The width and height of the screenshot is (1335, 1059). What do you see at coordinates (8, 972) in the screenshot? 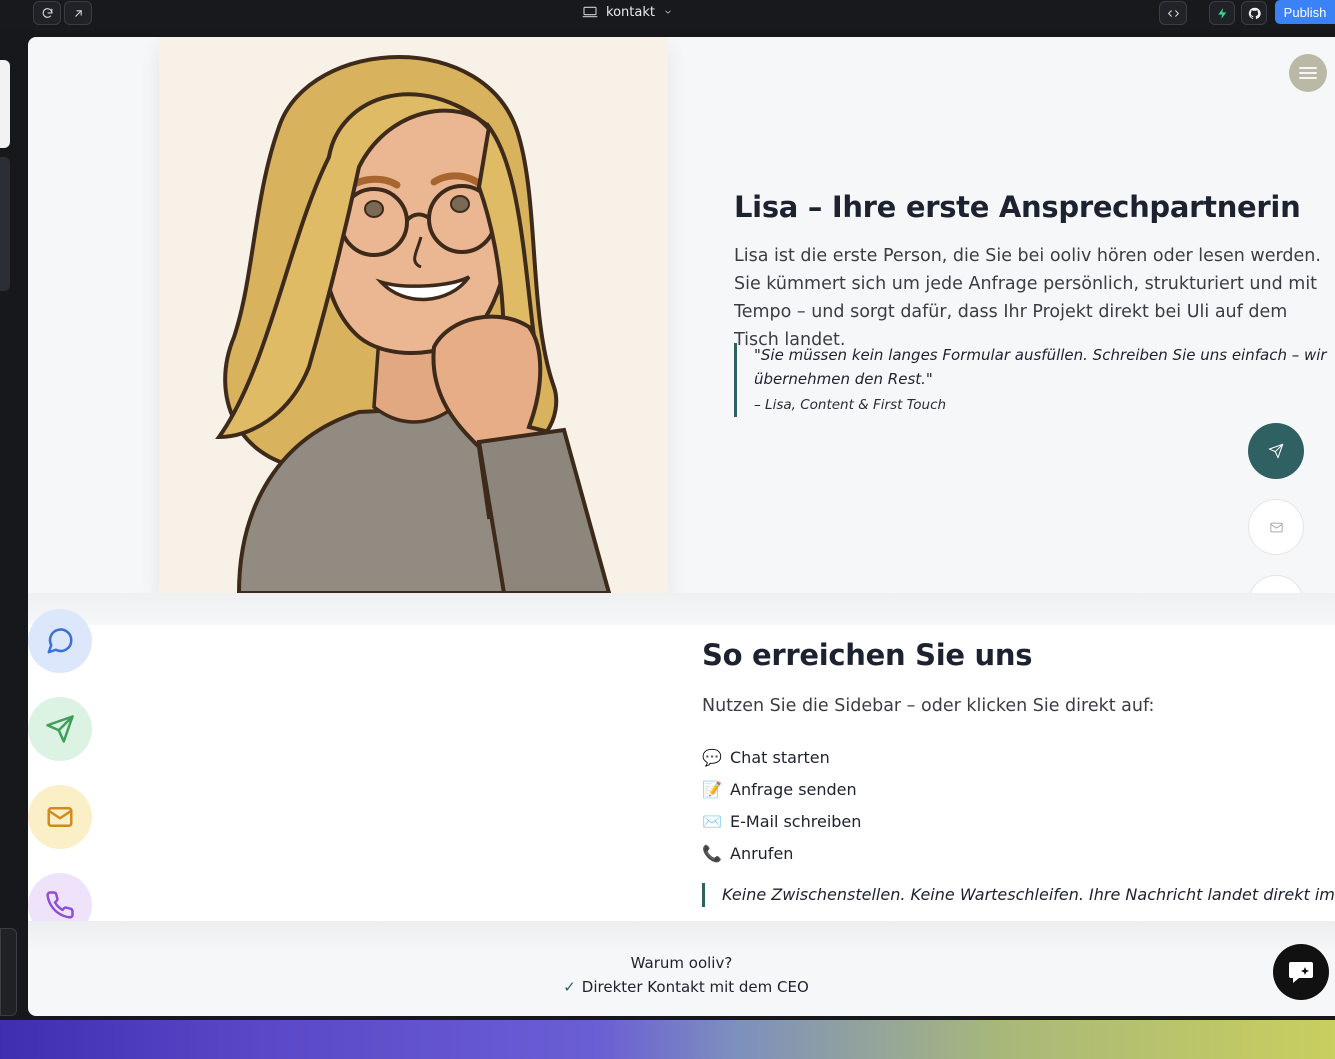
I see `rail-panel-bottom` at bounding box center [8, 972].